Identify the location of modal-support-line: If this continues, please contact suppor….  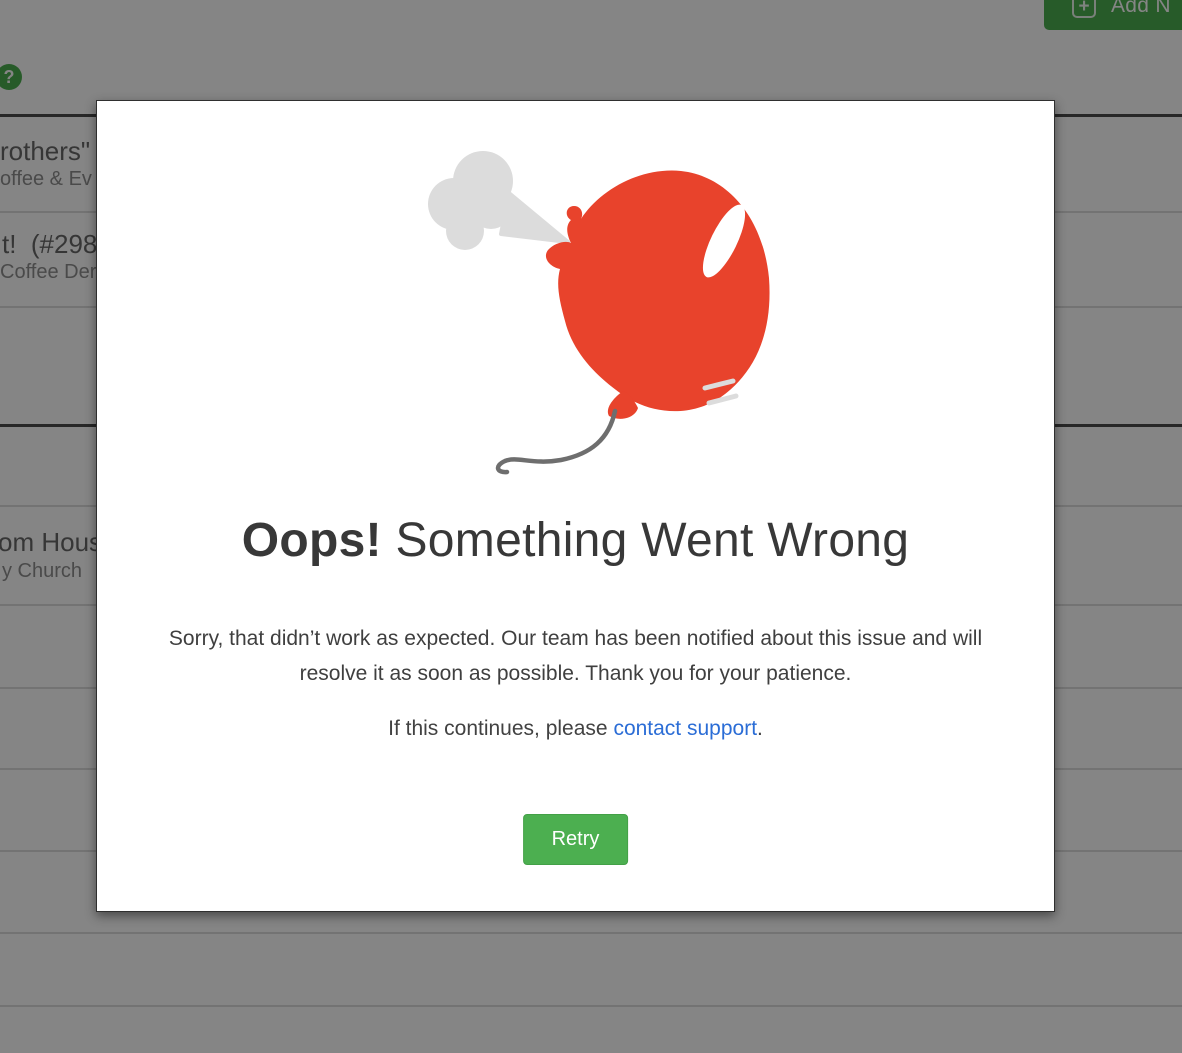
(575, 729).